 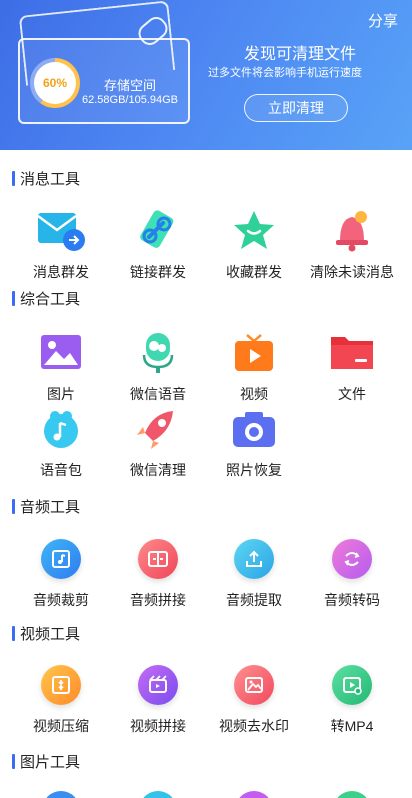 I want to click on tool-to-mp4: 转MP4, so click(x=352, y=699).